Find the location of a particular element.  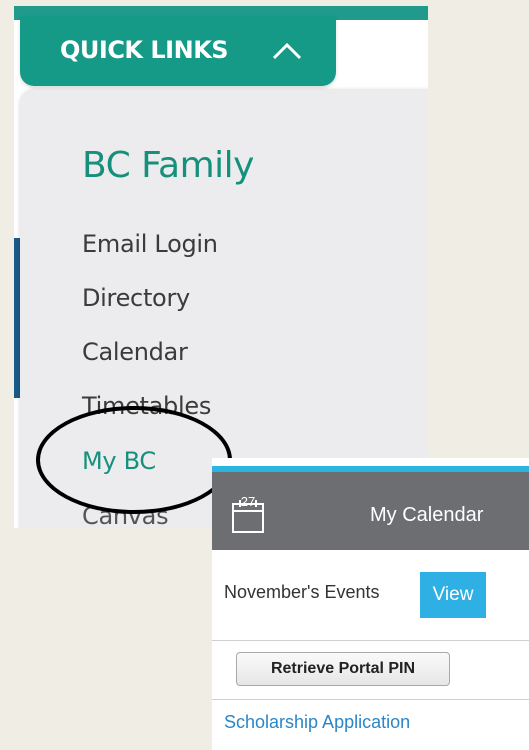

link-canvas: Canvas is located at coordinates (125, 515).